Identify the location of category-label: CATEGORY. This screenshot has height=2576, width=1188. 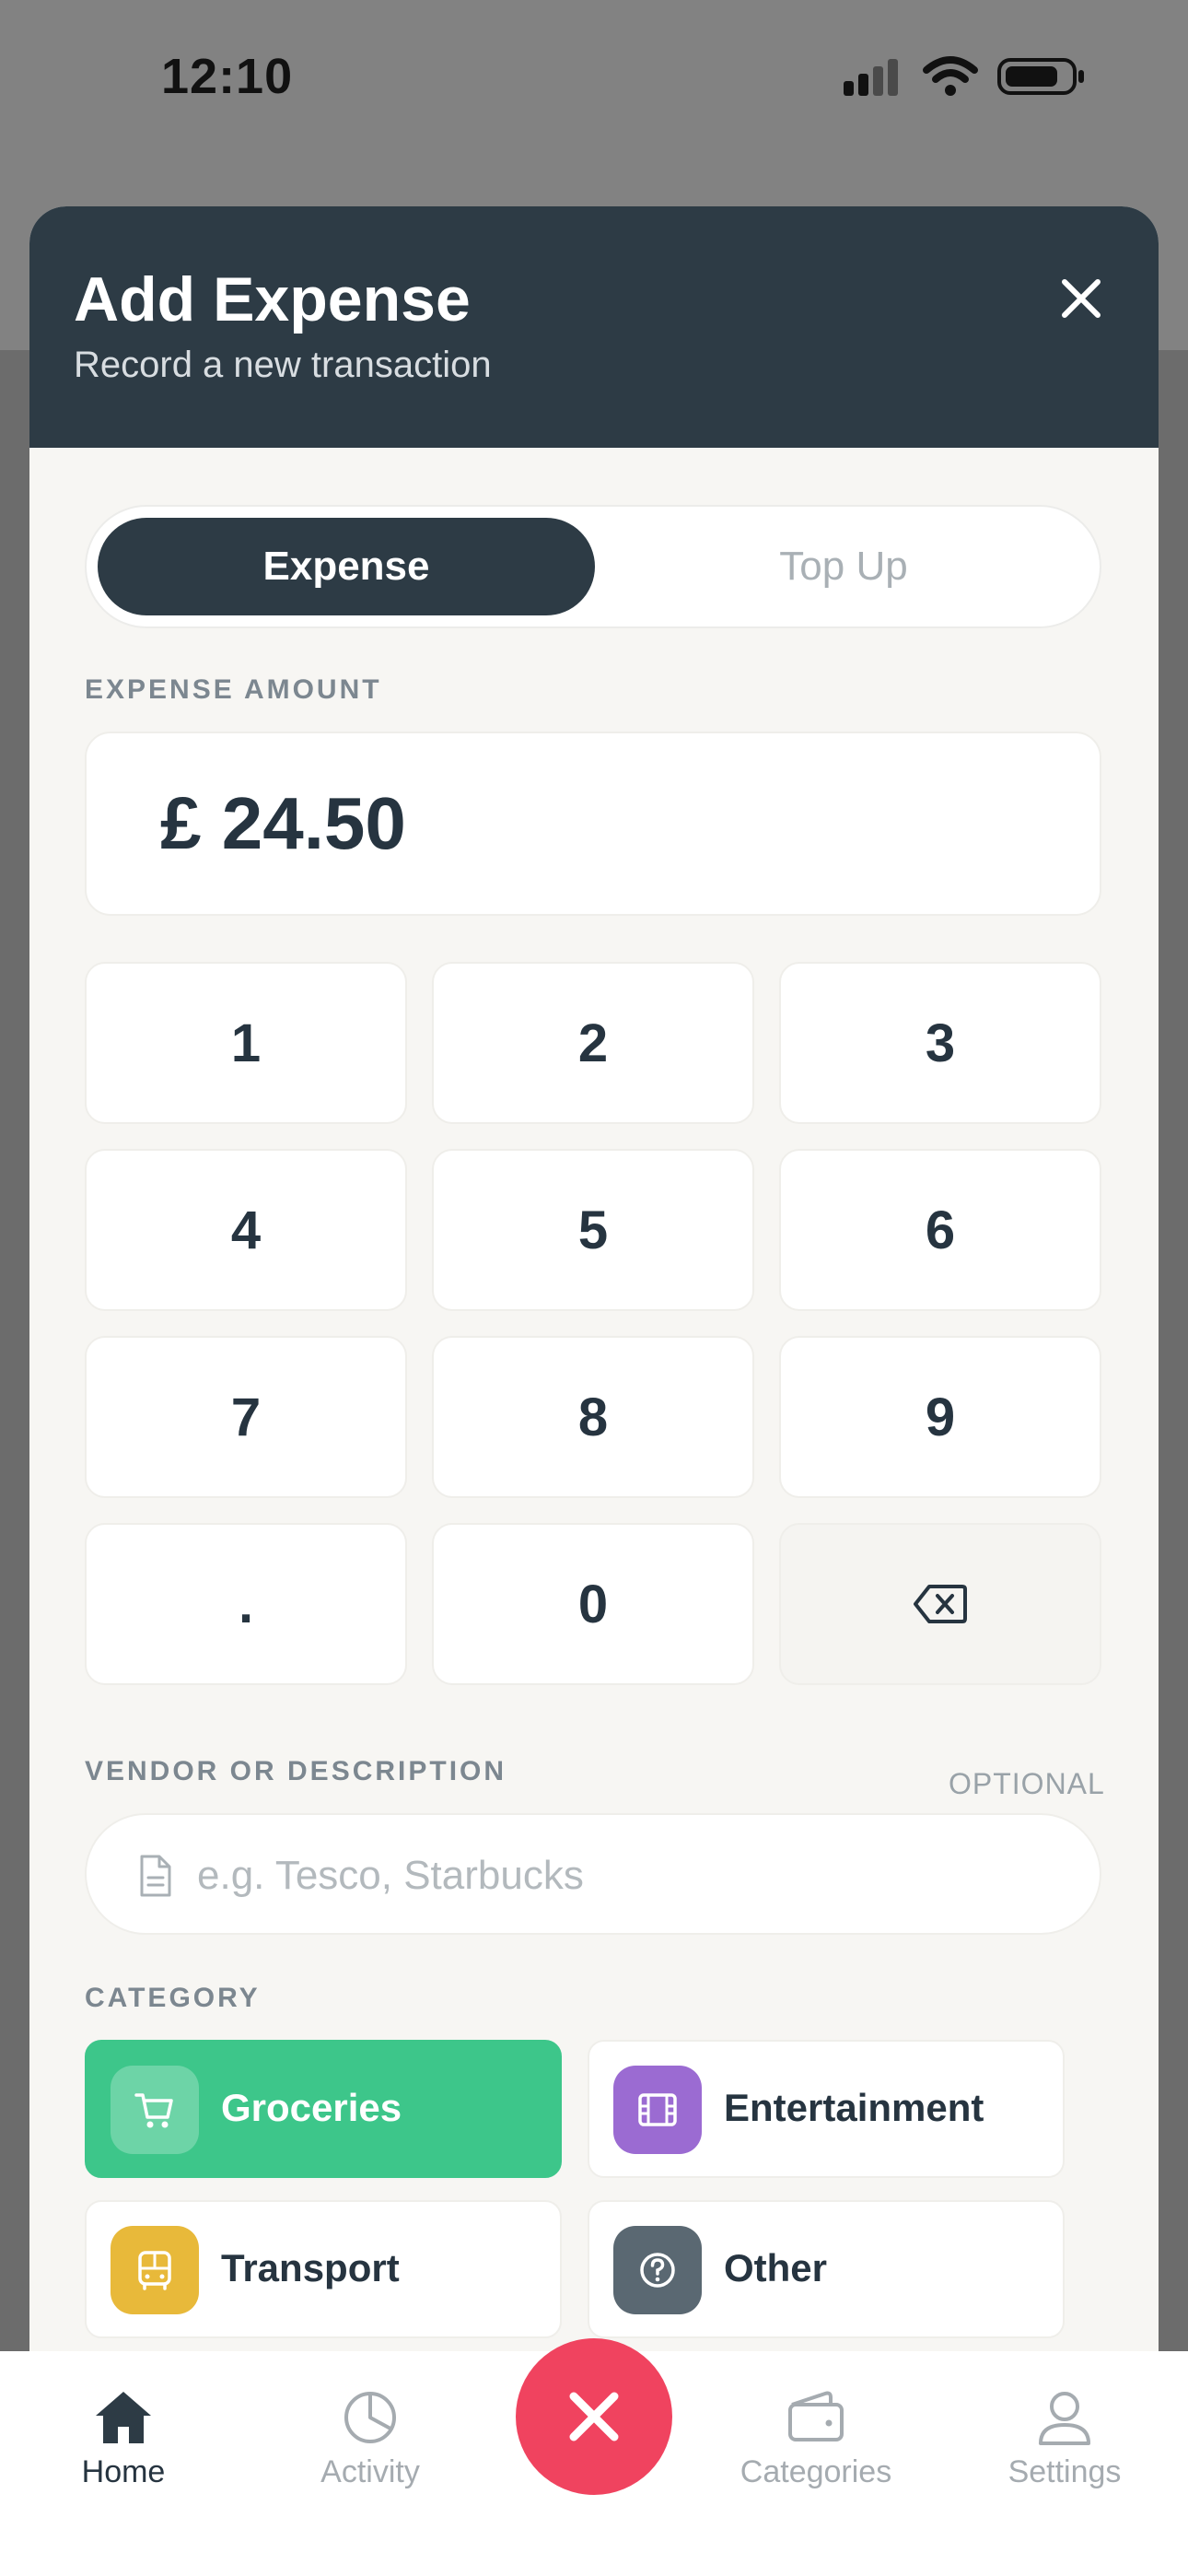
(173, 1998).